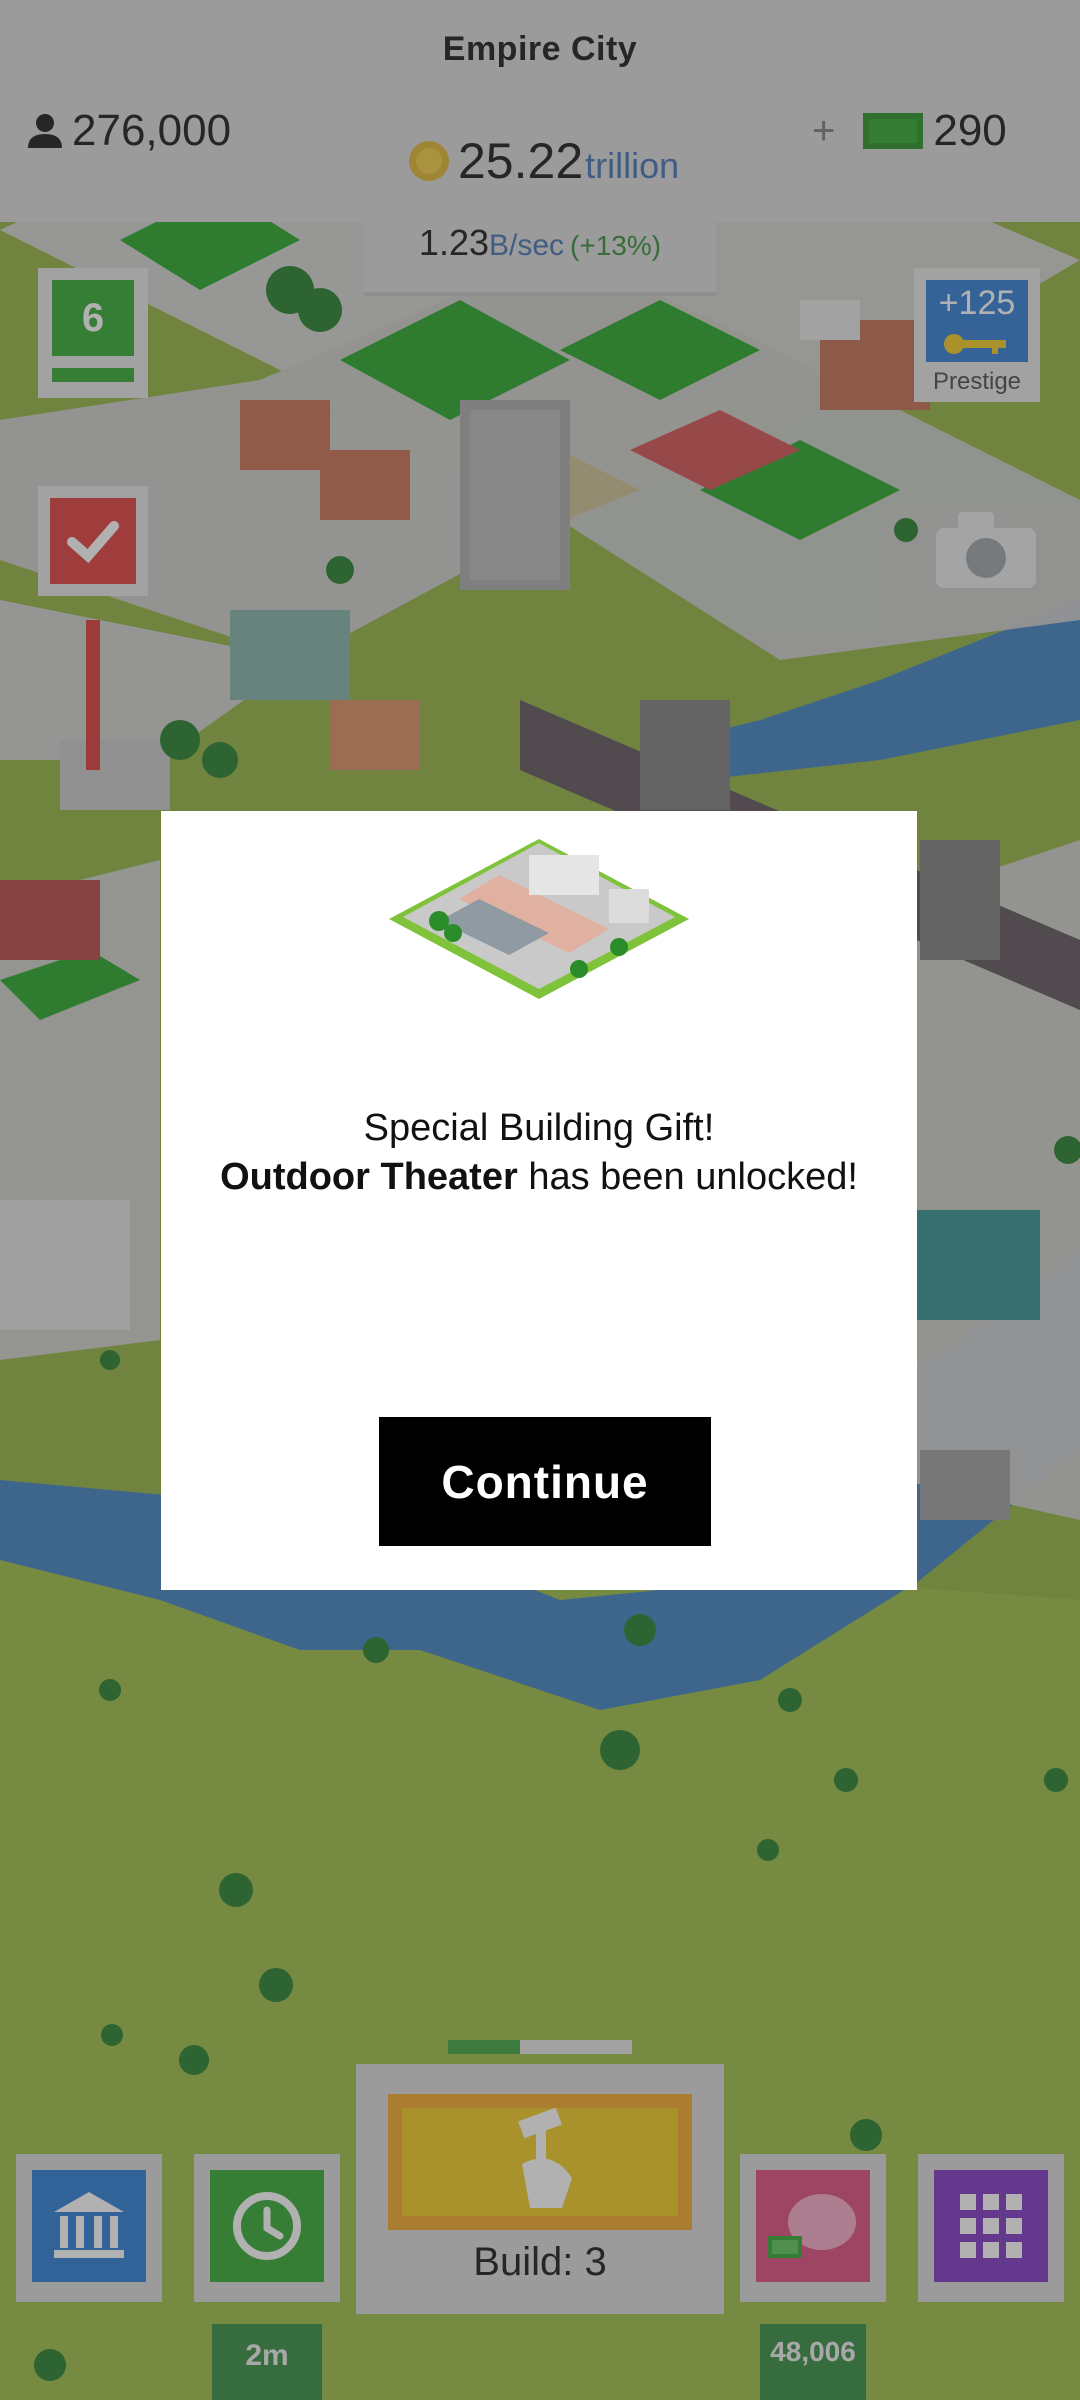 The width and height of the screenshot is (1080, 2400). What do you see at coordinates (369, 1177) in the screenshot?
I see `building-name: Outdoor Theater` at bounding box center [369, 1177].